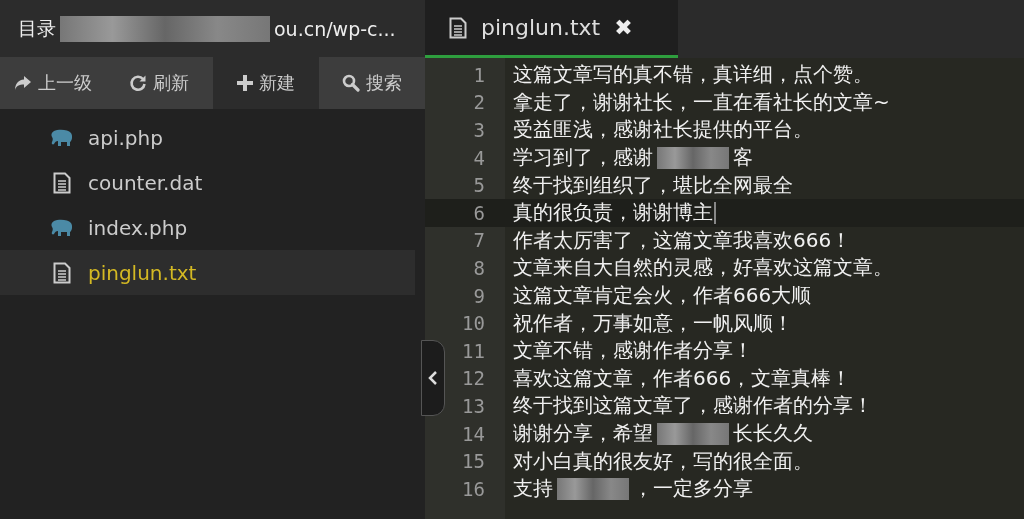 This screenshot has height=519, width=1024. Describe the element at coordinates (37, 28) in the screenshot. I see `path-text: 目录` at that location.